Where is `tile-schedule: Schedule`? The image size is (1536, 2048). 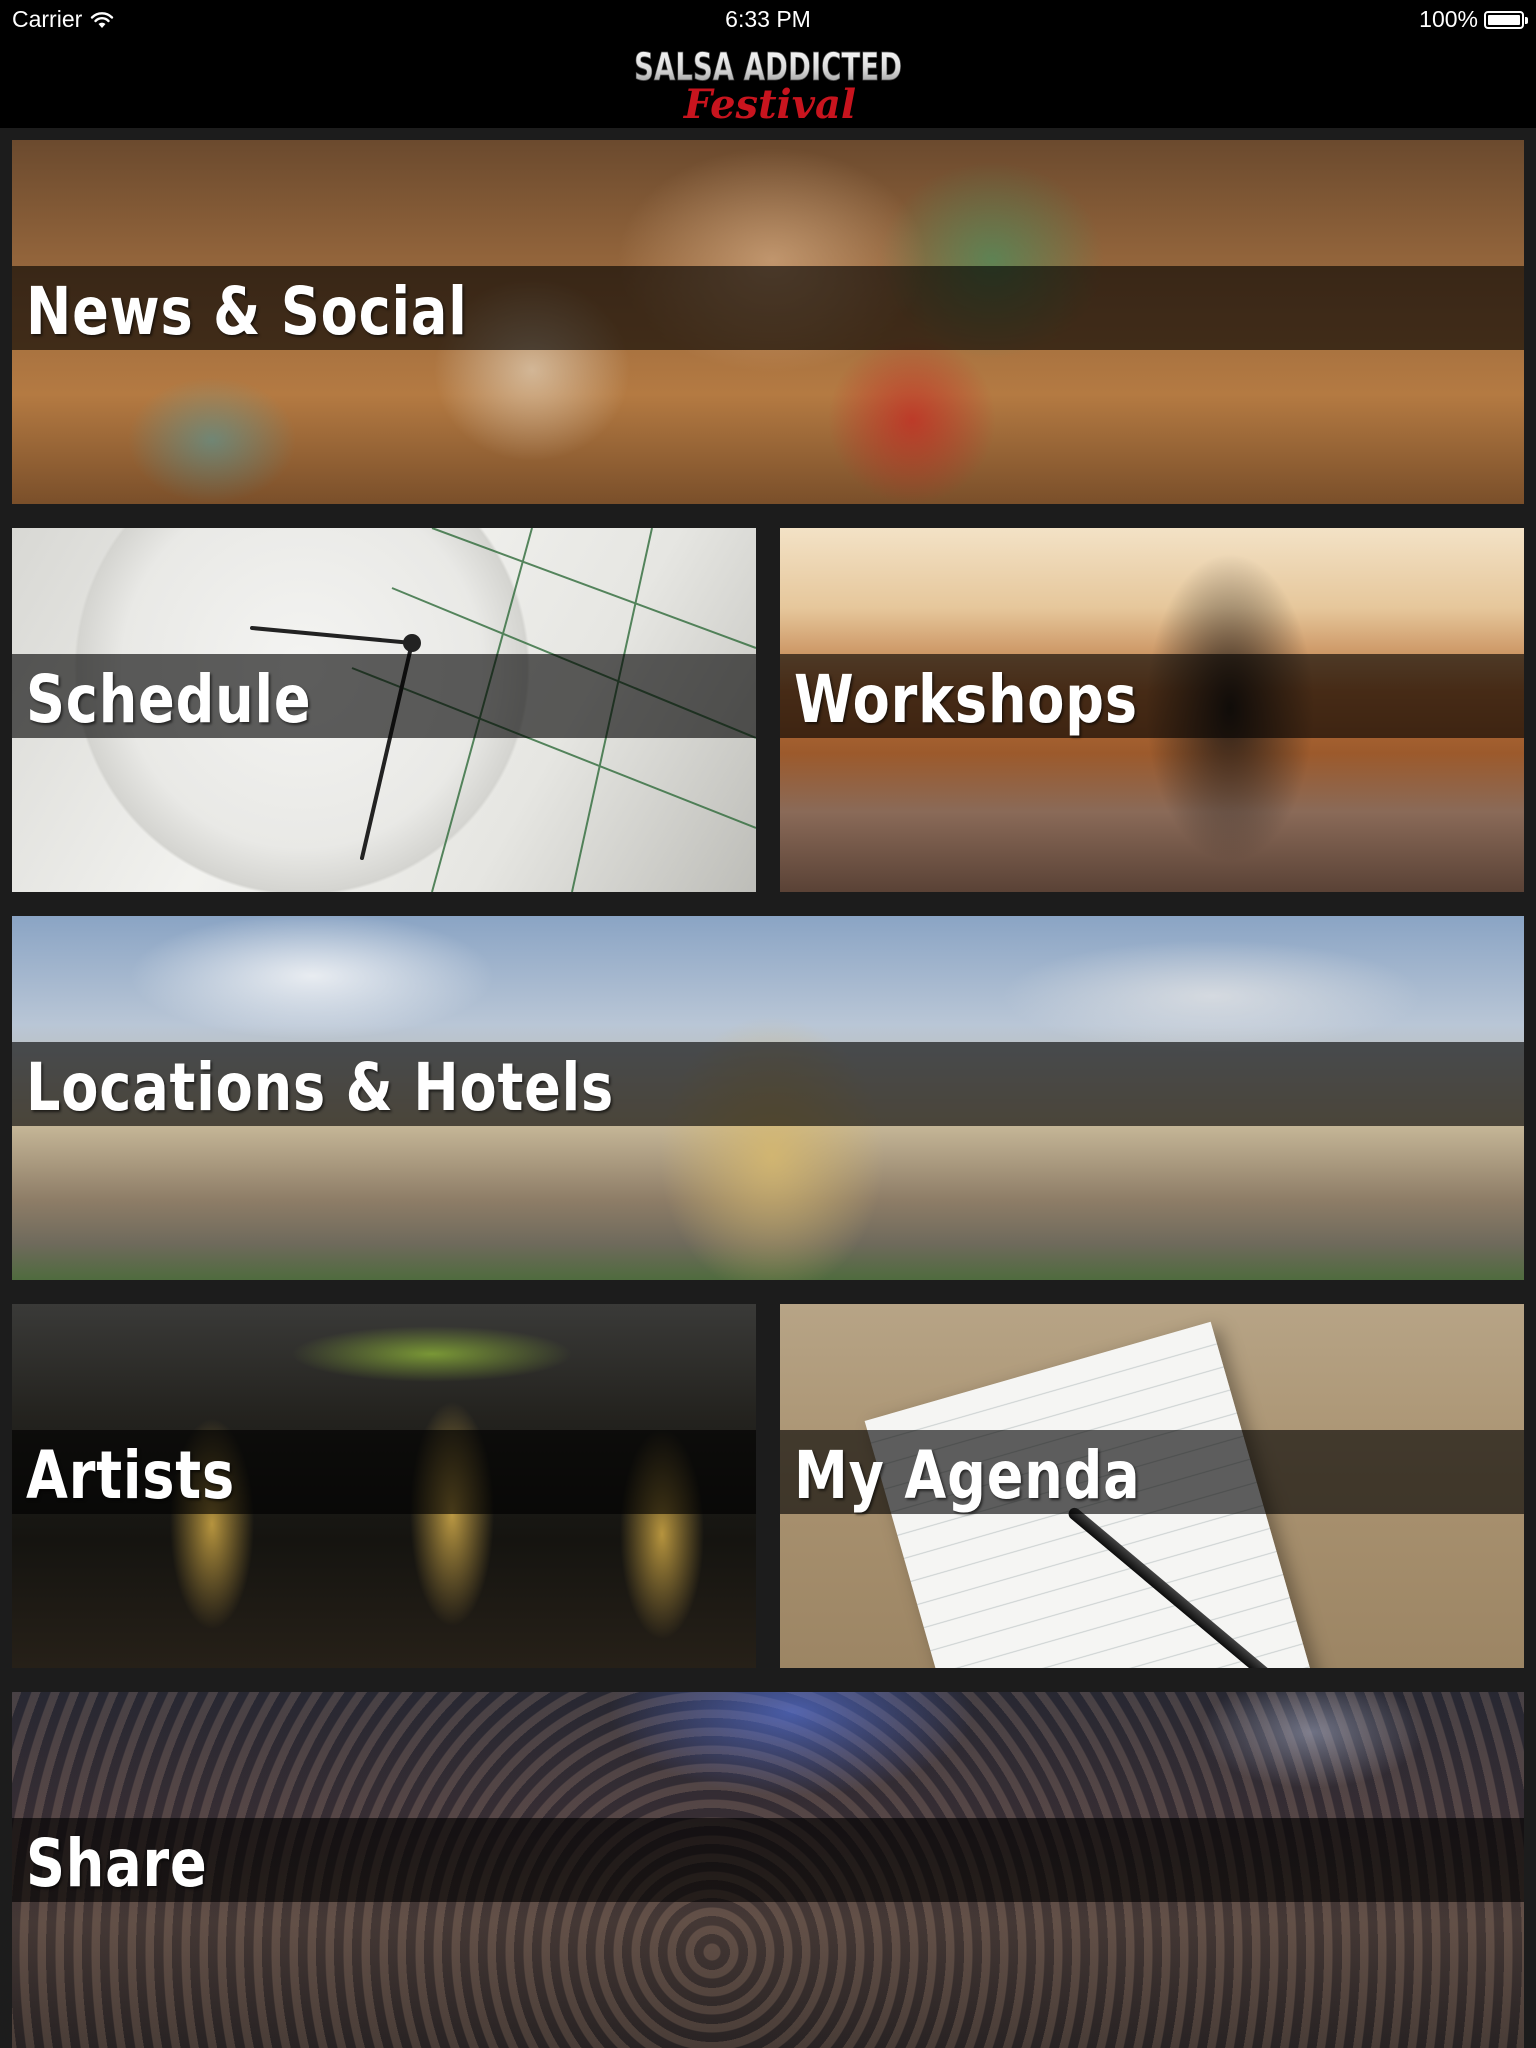 tile-schedule: Schedule is located at coordinates (384, 710).